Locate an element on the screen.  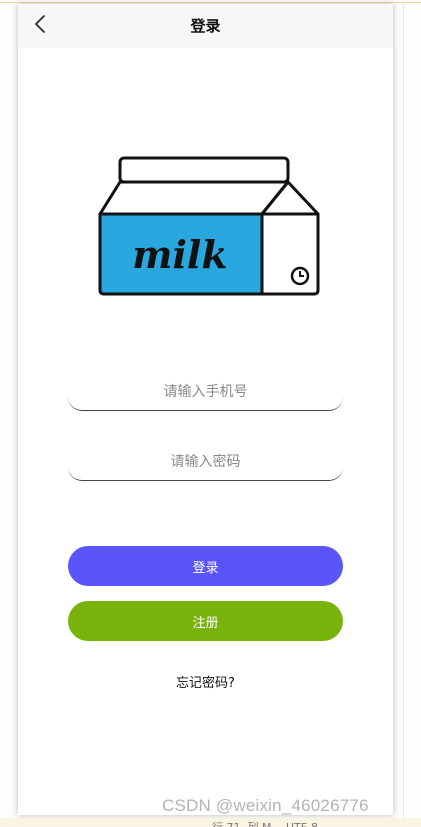
password-field is located at coordinates (205, 462).